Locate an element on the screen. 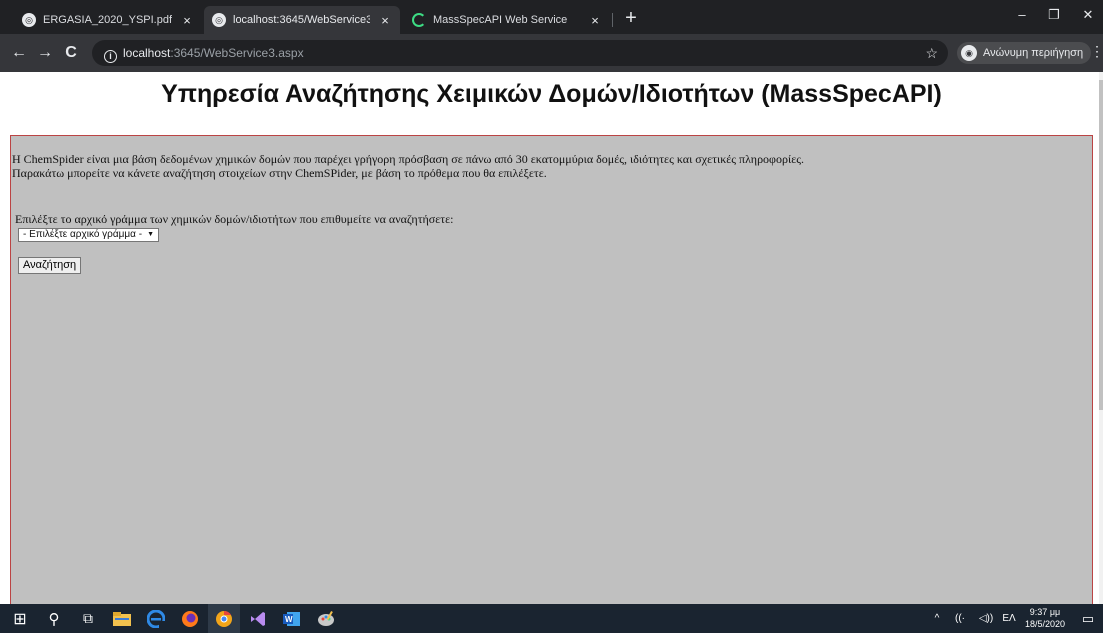 The height and width of the screenshot is (633, 1103). tab-title: ERGASIA_2020_YSPI.pdf is located at coordinates (107, 20).